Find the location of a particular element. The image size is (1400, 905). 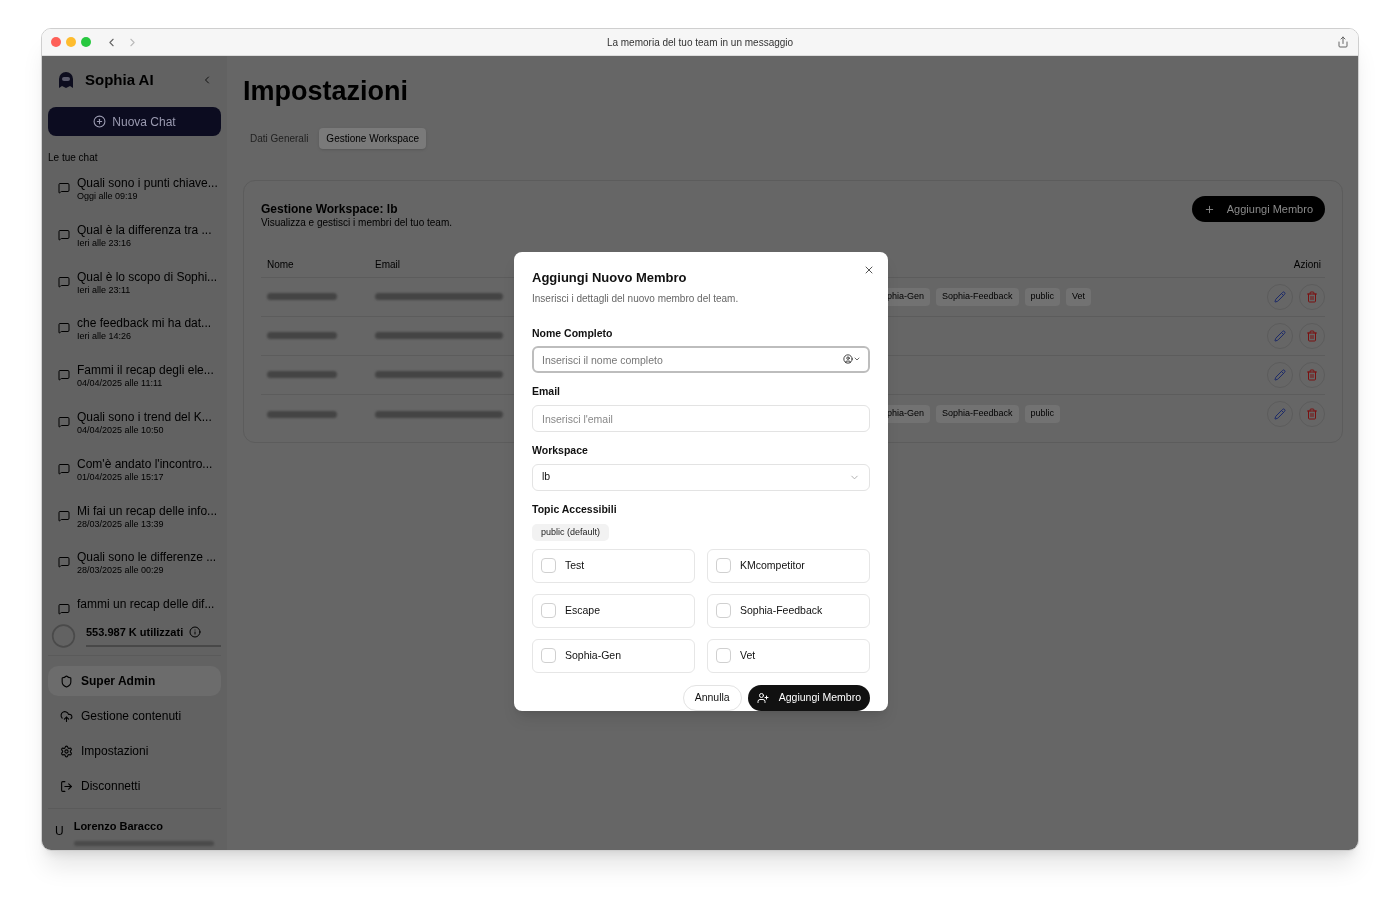

add-member-button: Aggiungi Membro is located at coordinates (1258, 209).